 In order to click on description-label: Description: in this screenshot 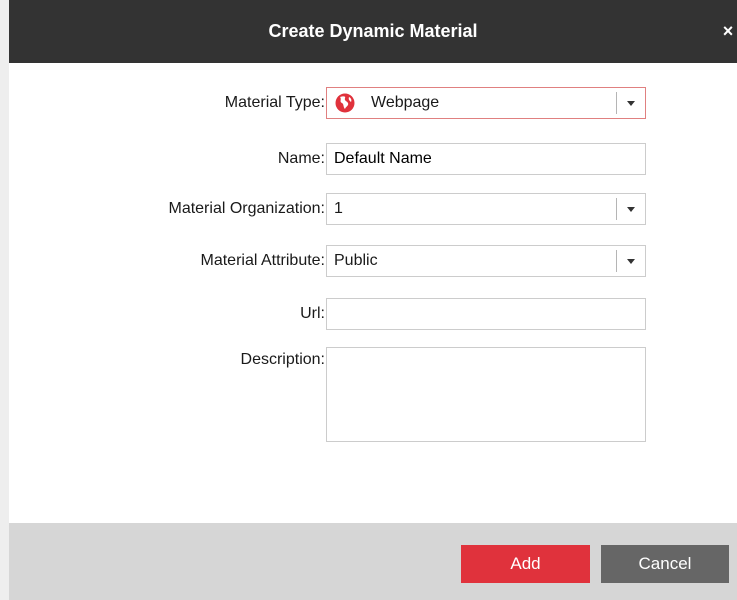, I will do `click(282, 359)`.